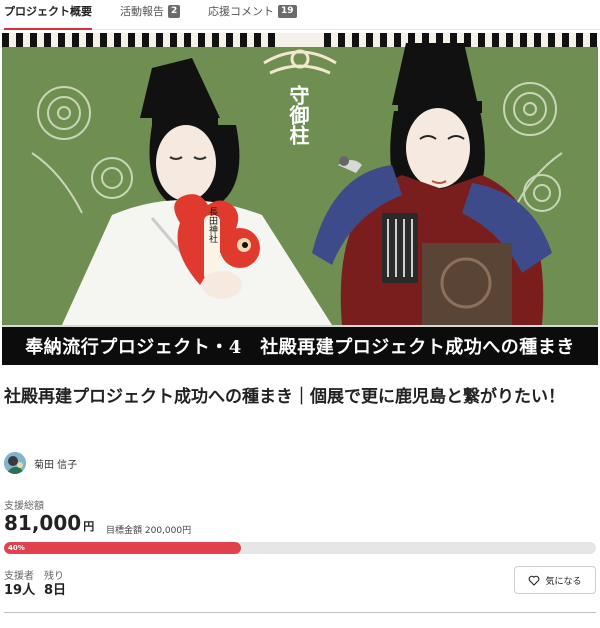 The height and width of the screenshot is (628, 600). What do you see at coordinates (24, 506) in the screenshot?
I see `total-label: 支援総額` at bounding box center [24, 506].